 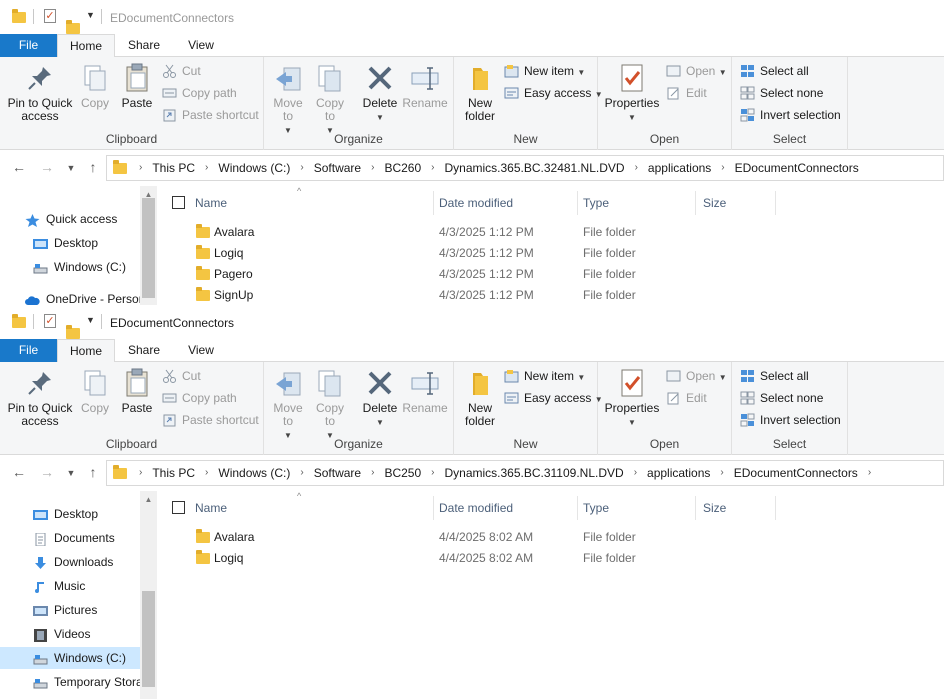 I want to click on pin-to-quick-access-button: Pin to Quick access, so click(x=40, y=397).